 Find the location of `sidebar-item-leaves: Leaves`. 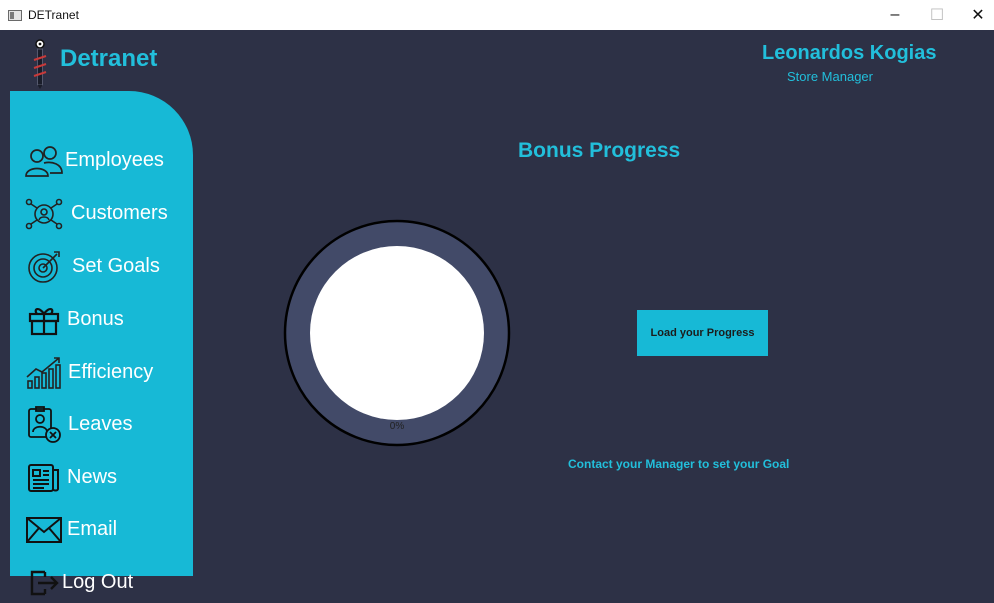

sidebar-item-leaves: Leaves is located at coordinates (101, 425).